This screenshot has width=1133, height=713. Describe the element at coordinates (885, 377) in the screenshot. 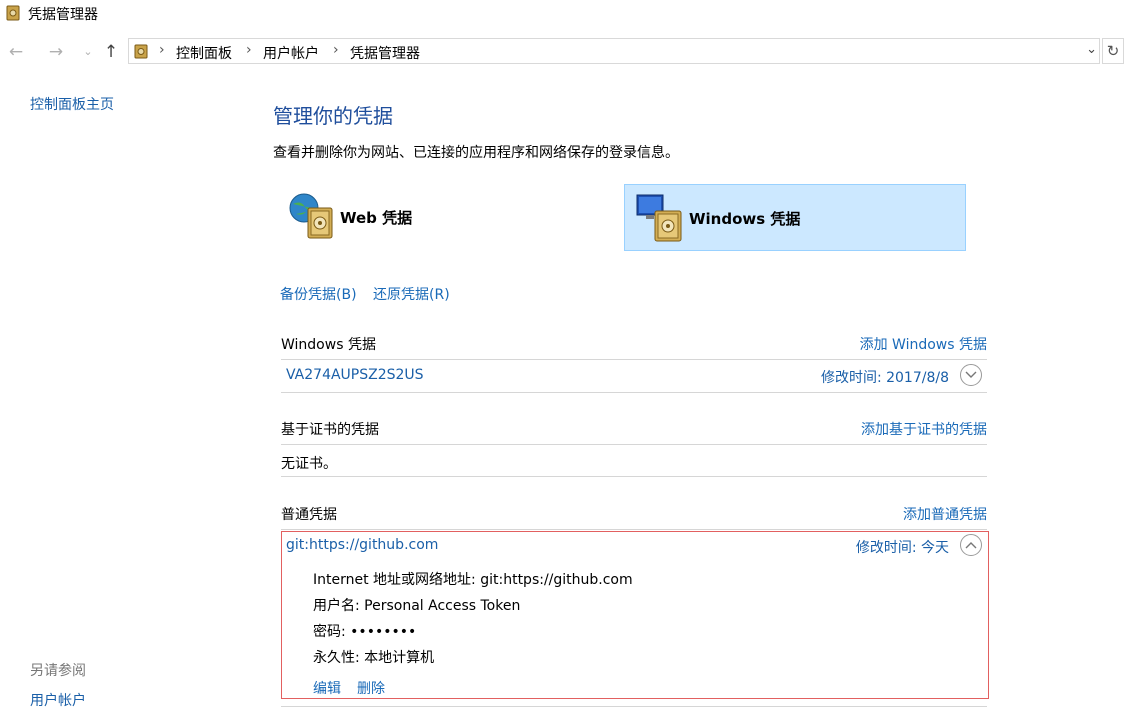

I see `credential-item-modified: 修改时间: 2017/8/8` at that location.